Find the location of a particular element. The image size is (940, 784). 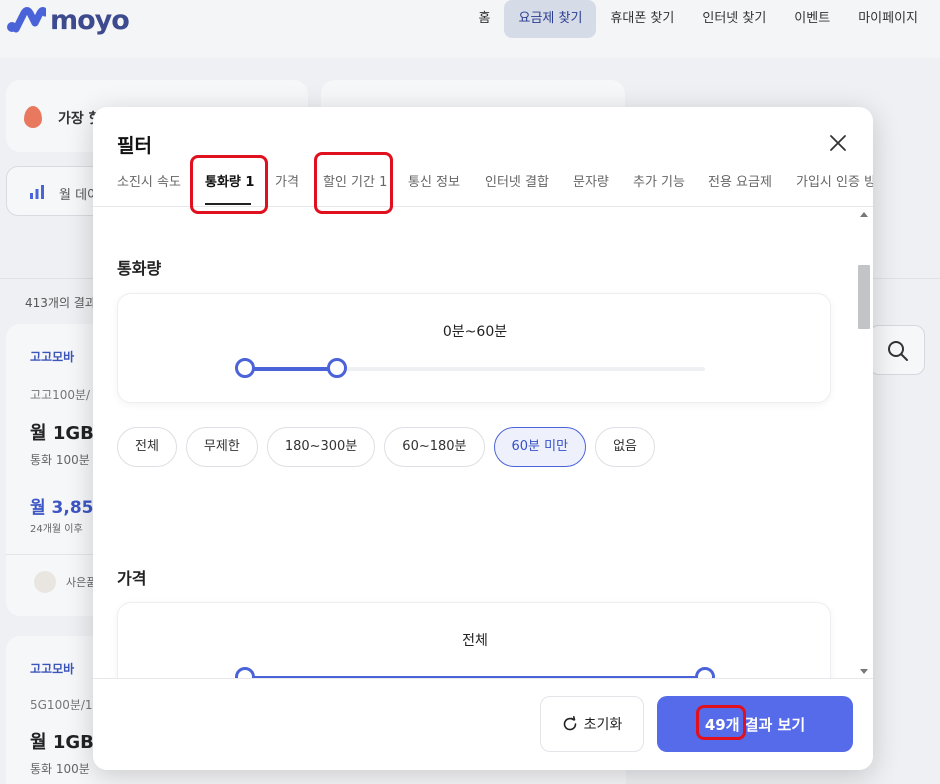

modal-footer: 초기화 49개 결과 보기 is located at coordinates (483, 724).